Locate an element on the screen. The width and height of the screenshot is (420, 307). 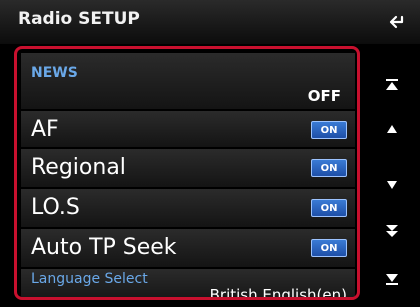
scroll-top-button is located at coordinates (392, 85).